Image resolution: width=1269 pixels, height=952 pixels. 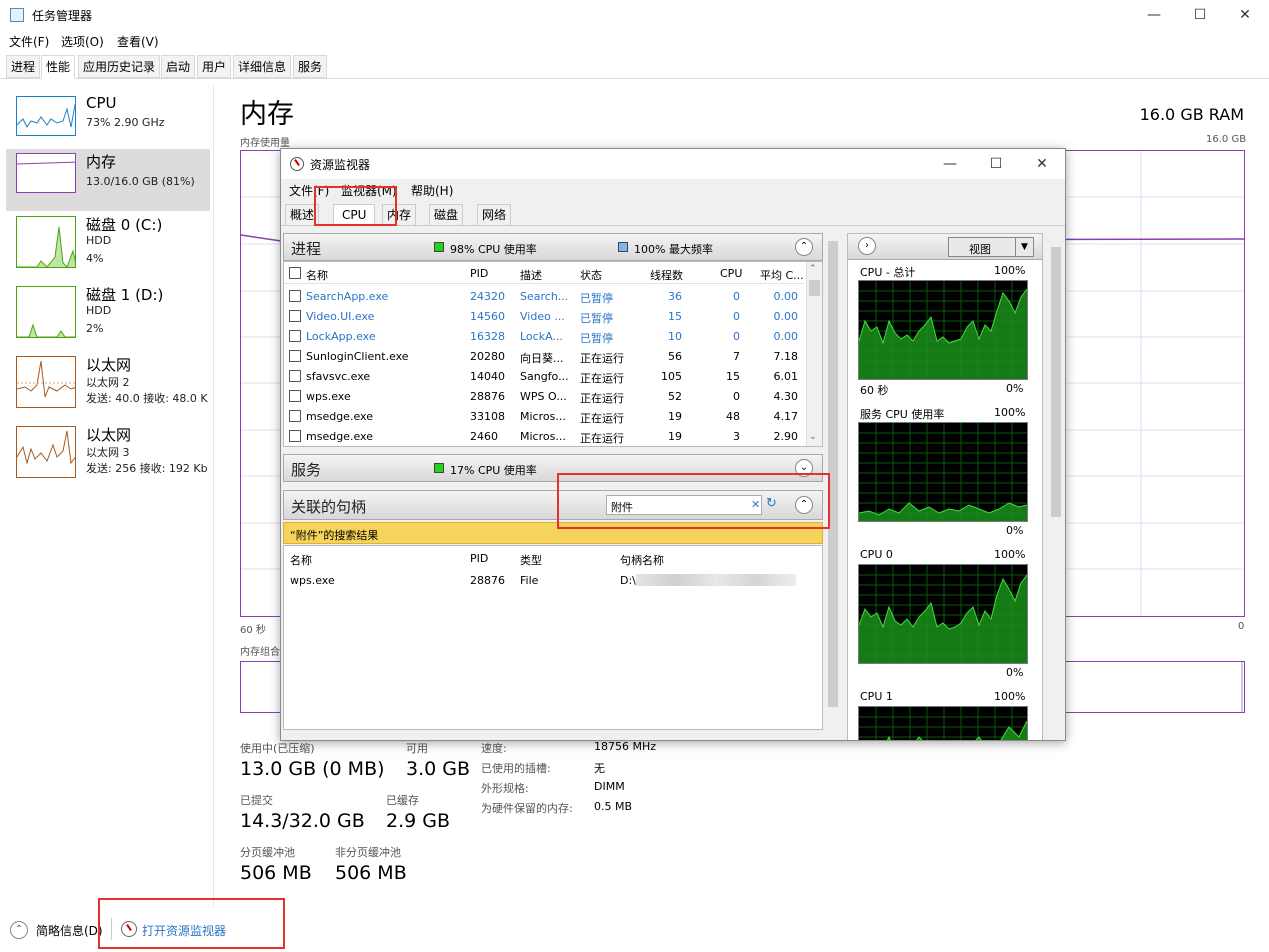 I want to click on sidebar-item-ethernet-3: 以太网 以太网 3 发送: 256 接收: 192 Kb, so click(x=110, y=453).